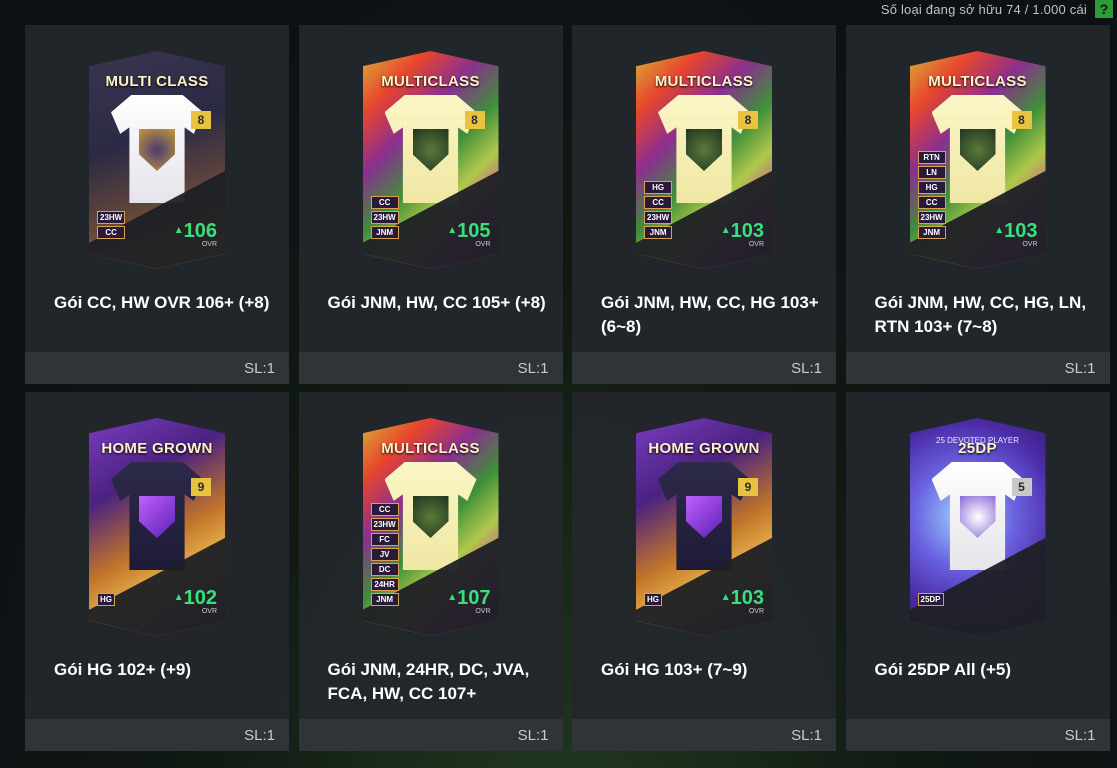  What do you see at coordinates (977, 527) in the screenshot?
I see `pack-card-art: 25 DEVOTED PLAYER 25DP 5 25DP` at bounding box center [977, 527].